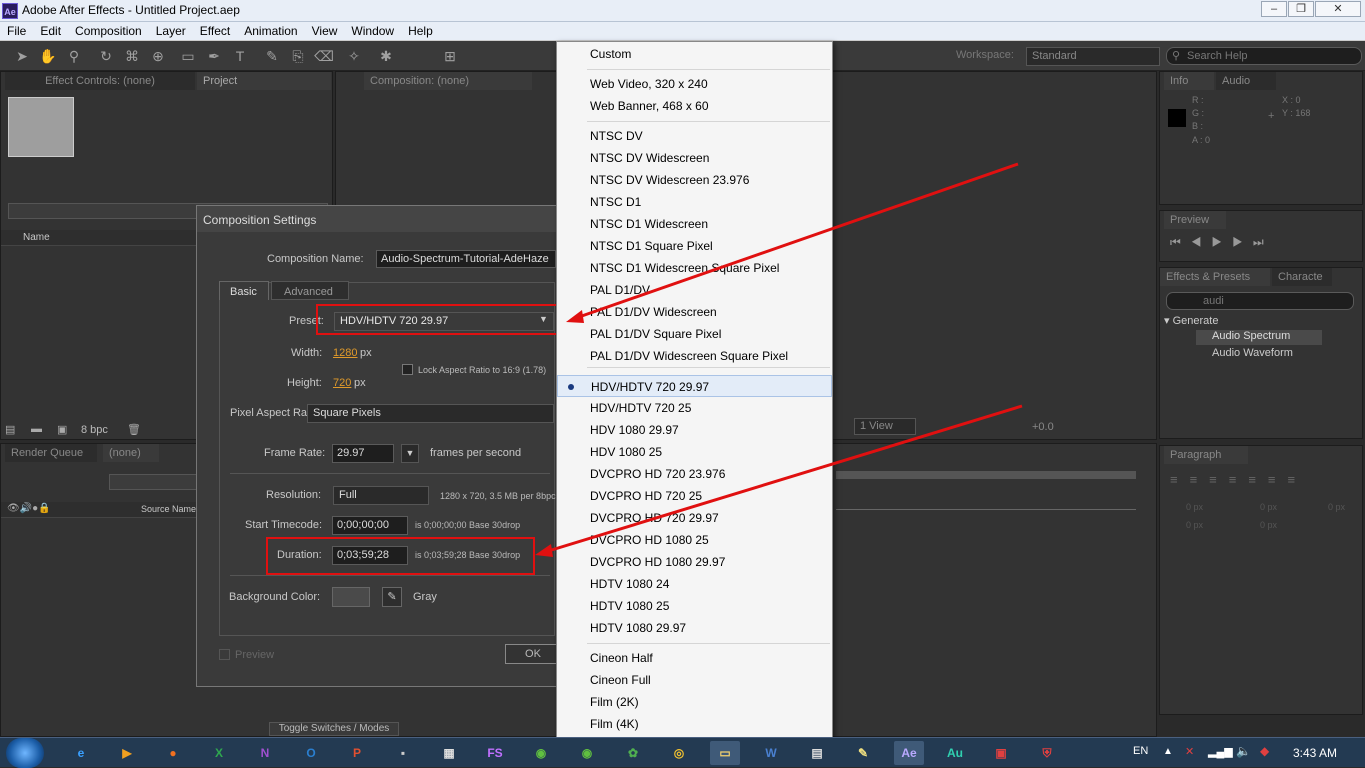 Image resolution: width=1365 pixels, height=768 pixels. I want to click on preset-option: PAL D1/DV Widescreen Square Pixel, so click(694, 356).